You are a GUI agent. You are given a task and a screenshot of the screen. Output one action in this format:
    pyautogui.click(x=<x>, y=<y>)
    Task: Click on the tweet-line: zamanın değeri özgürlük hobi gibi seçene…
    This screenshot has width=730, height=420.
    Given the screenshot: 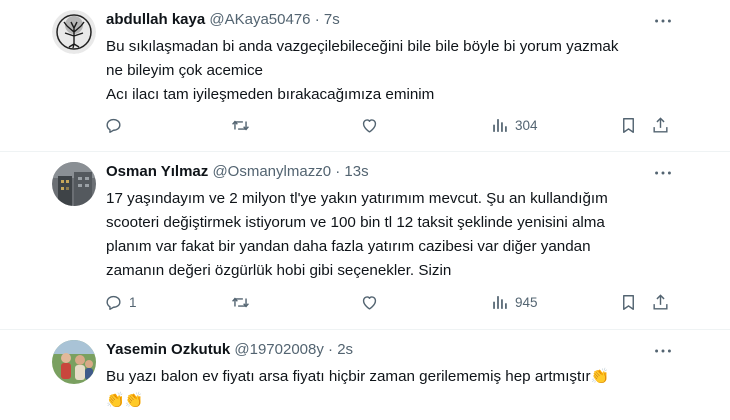 What is the action you would take?
    pyautogui.click(x=279, y=270)
    